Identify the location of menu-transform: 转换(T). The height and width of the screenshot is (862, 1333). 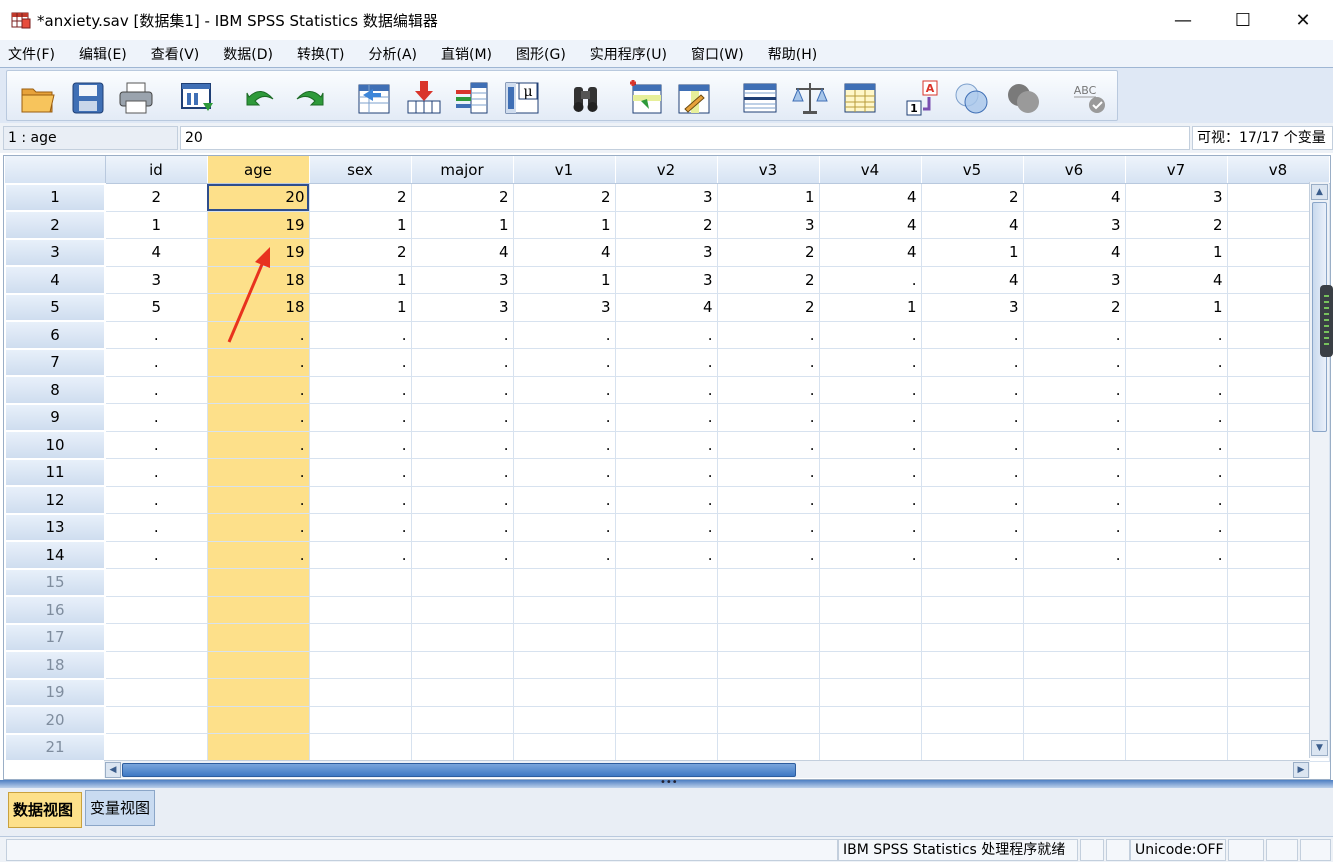
(320, 54).